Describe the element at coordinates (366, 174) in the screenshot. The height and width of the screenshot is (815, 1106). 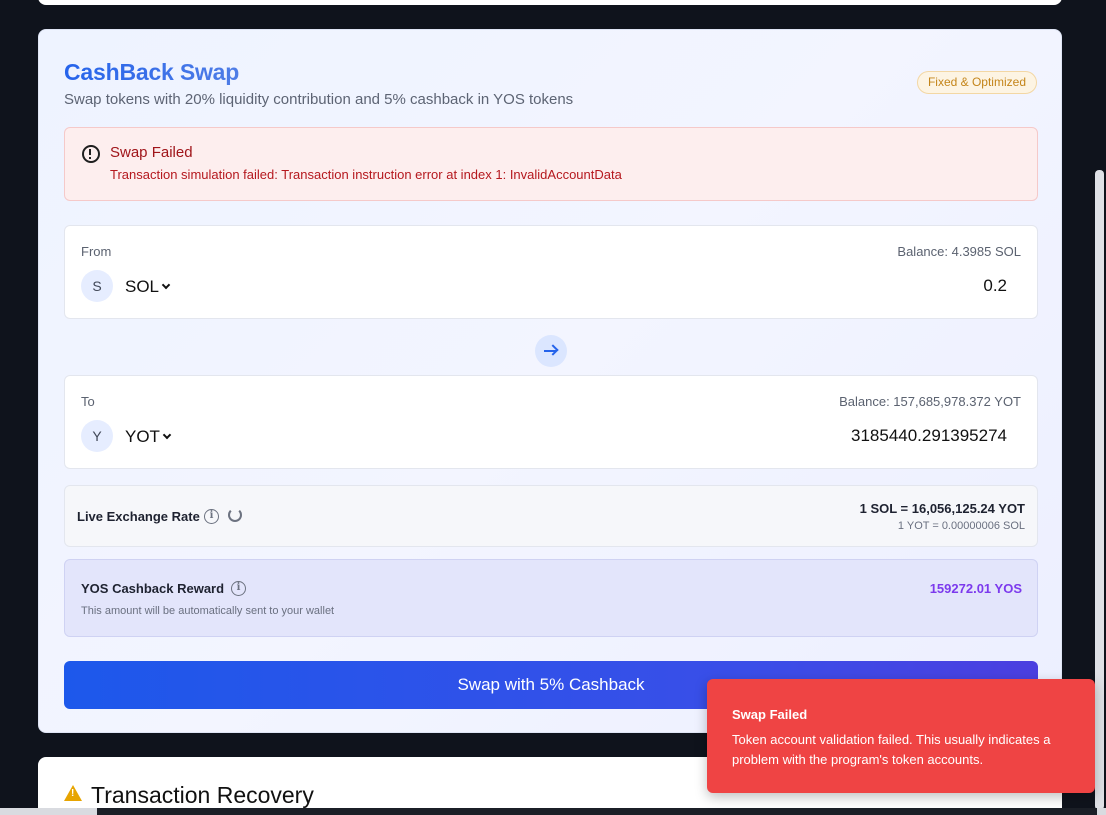
I see `error-message: Transaction simulation failed` at that location.